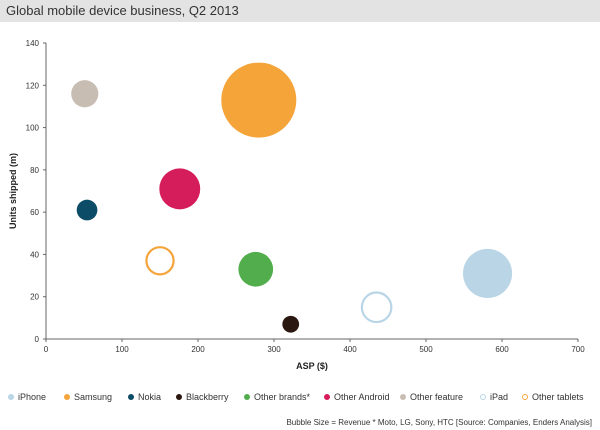 This screenshot has width=600, height=430. What do you see at coordinates (502, 349) in the screenshot?
I see `x-tick-label: 600` at bounding box center [502, 349].